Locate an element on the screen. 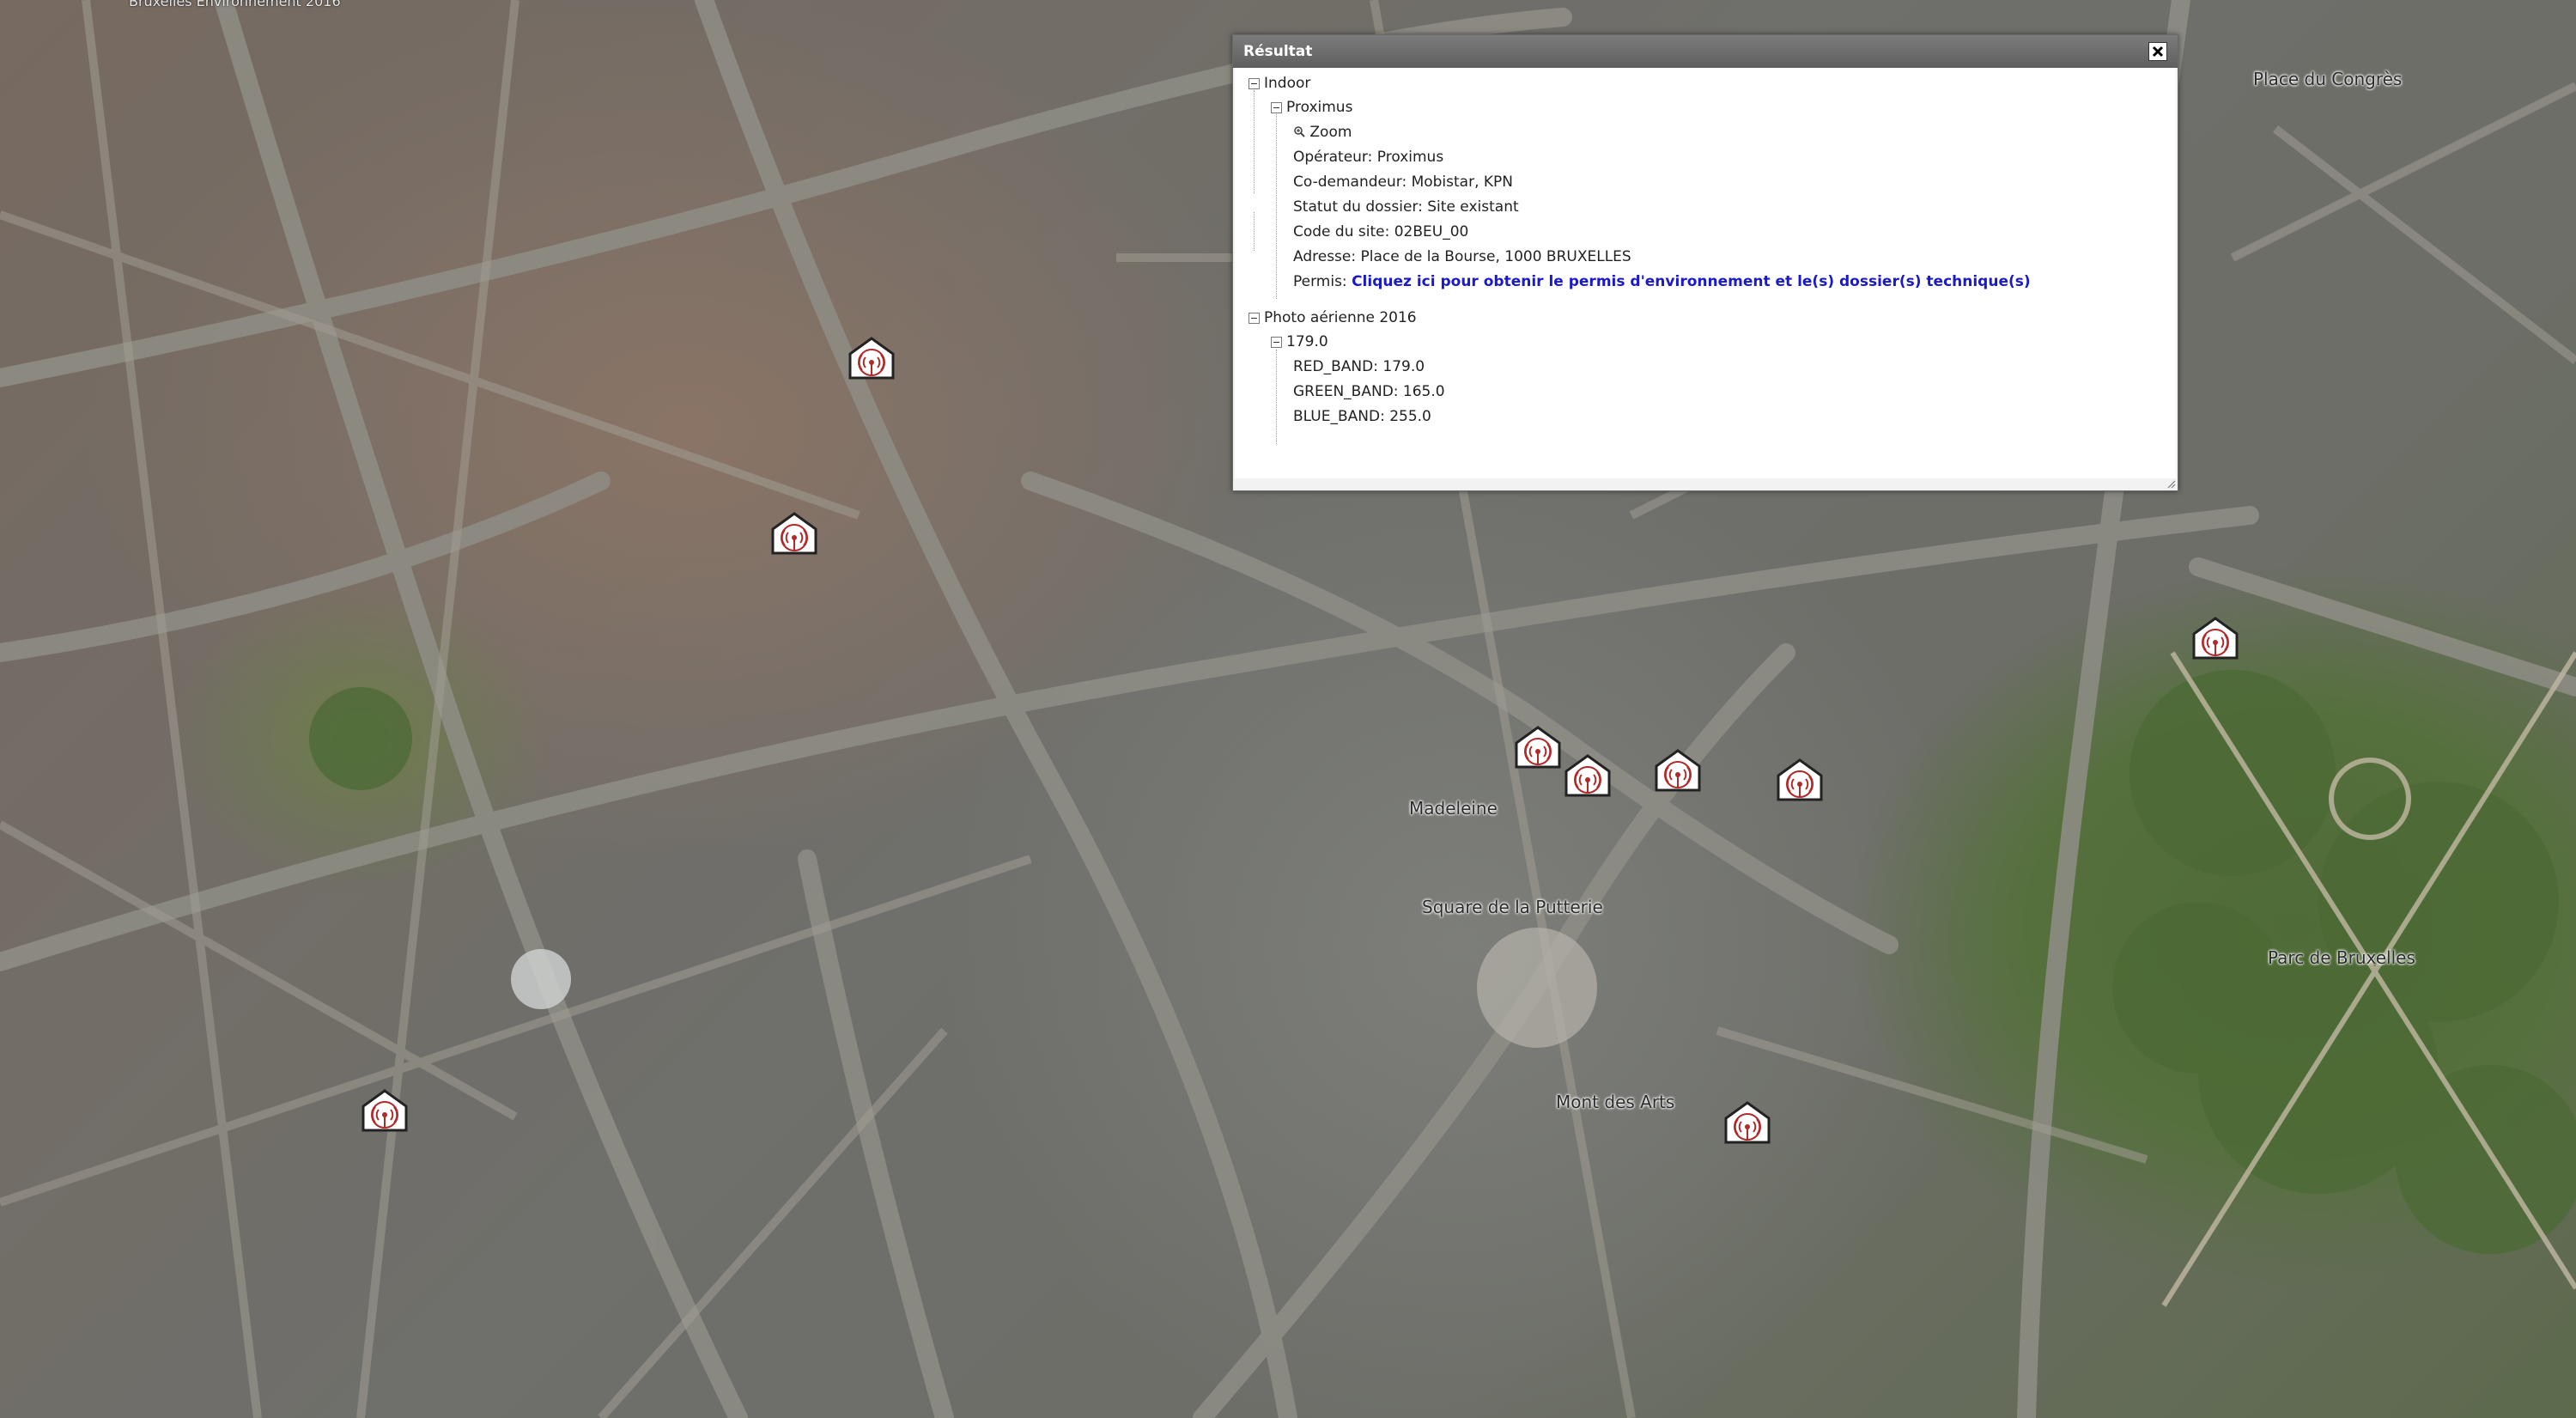 The height and width of the screenshot is (1418, 2576). tree-leaf: BLUE_BAND: 255.0 is located at coordinates (1362, 418).